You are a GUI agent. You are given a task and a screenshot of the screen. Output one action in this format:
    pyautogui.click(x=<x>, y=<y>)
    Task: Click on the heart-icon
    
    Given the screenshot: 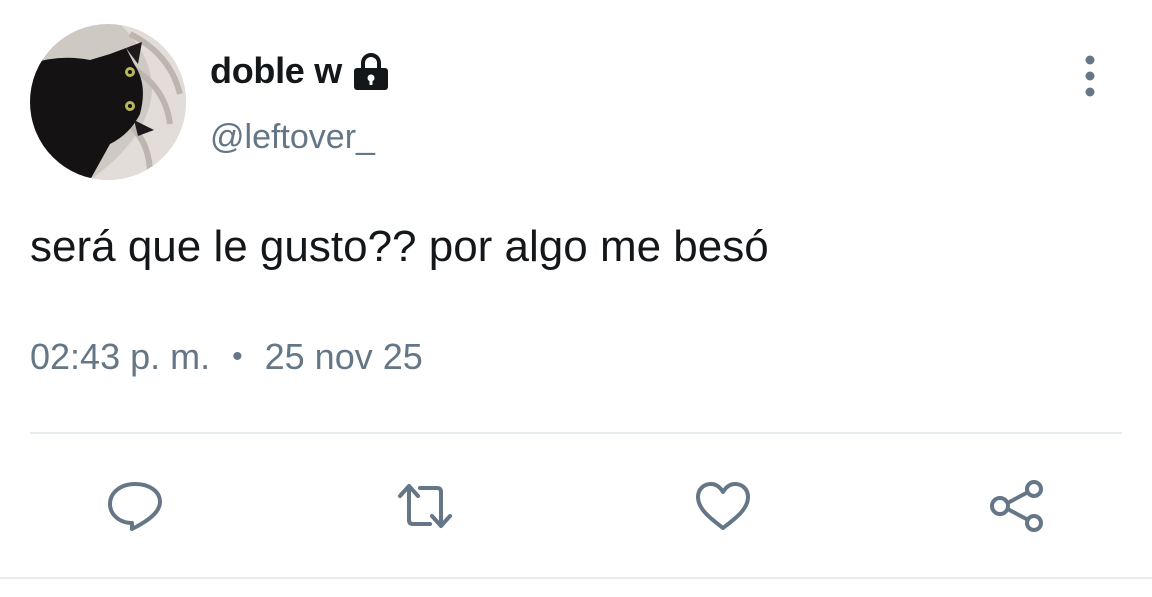 What is the action you would take?
    pyautogui.click(x=723, y=506)
    